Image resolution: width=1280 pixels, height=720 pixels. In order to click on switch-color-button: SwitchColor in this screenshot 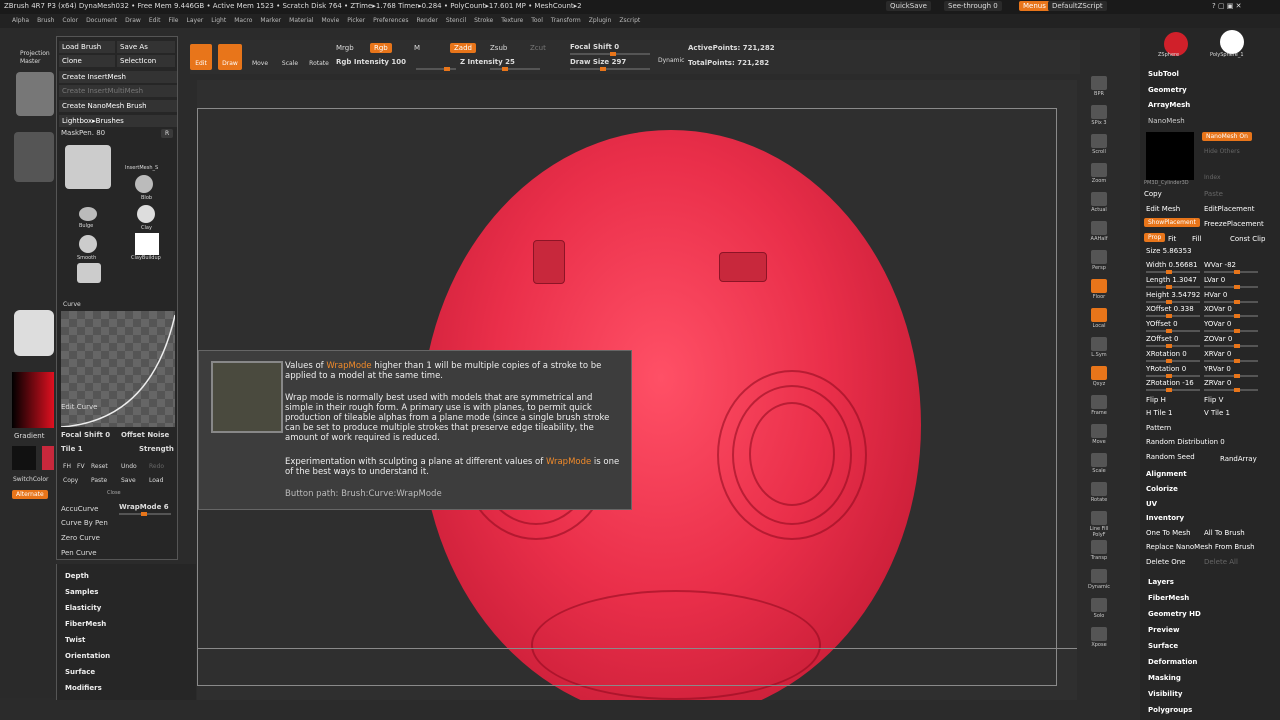, I will do `click(31, 479)`.